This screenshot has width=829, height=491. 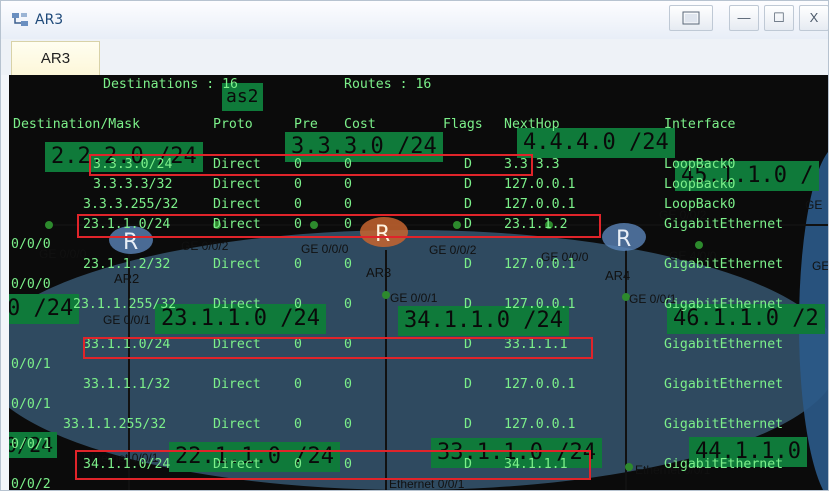 I want to click on maximize-button: ☐, so click(x=779, y=18).